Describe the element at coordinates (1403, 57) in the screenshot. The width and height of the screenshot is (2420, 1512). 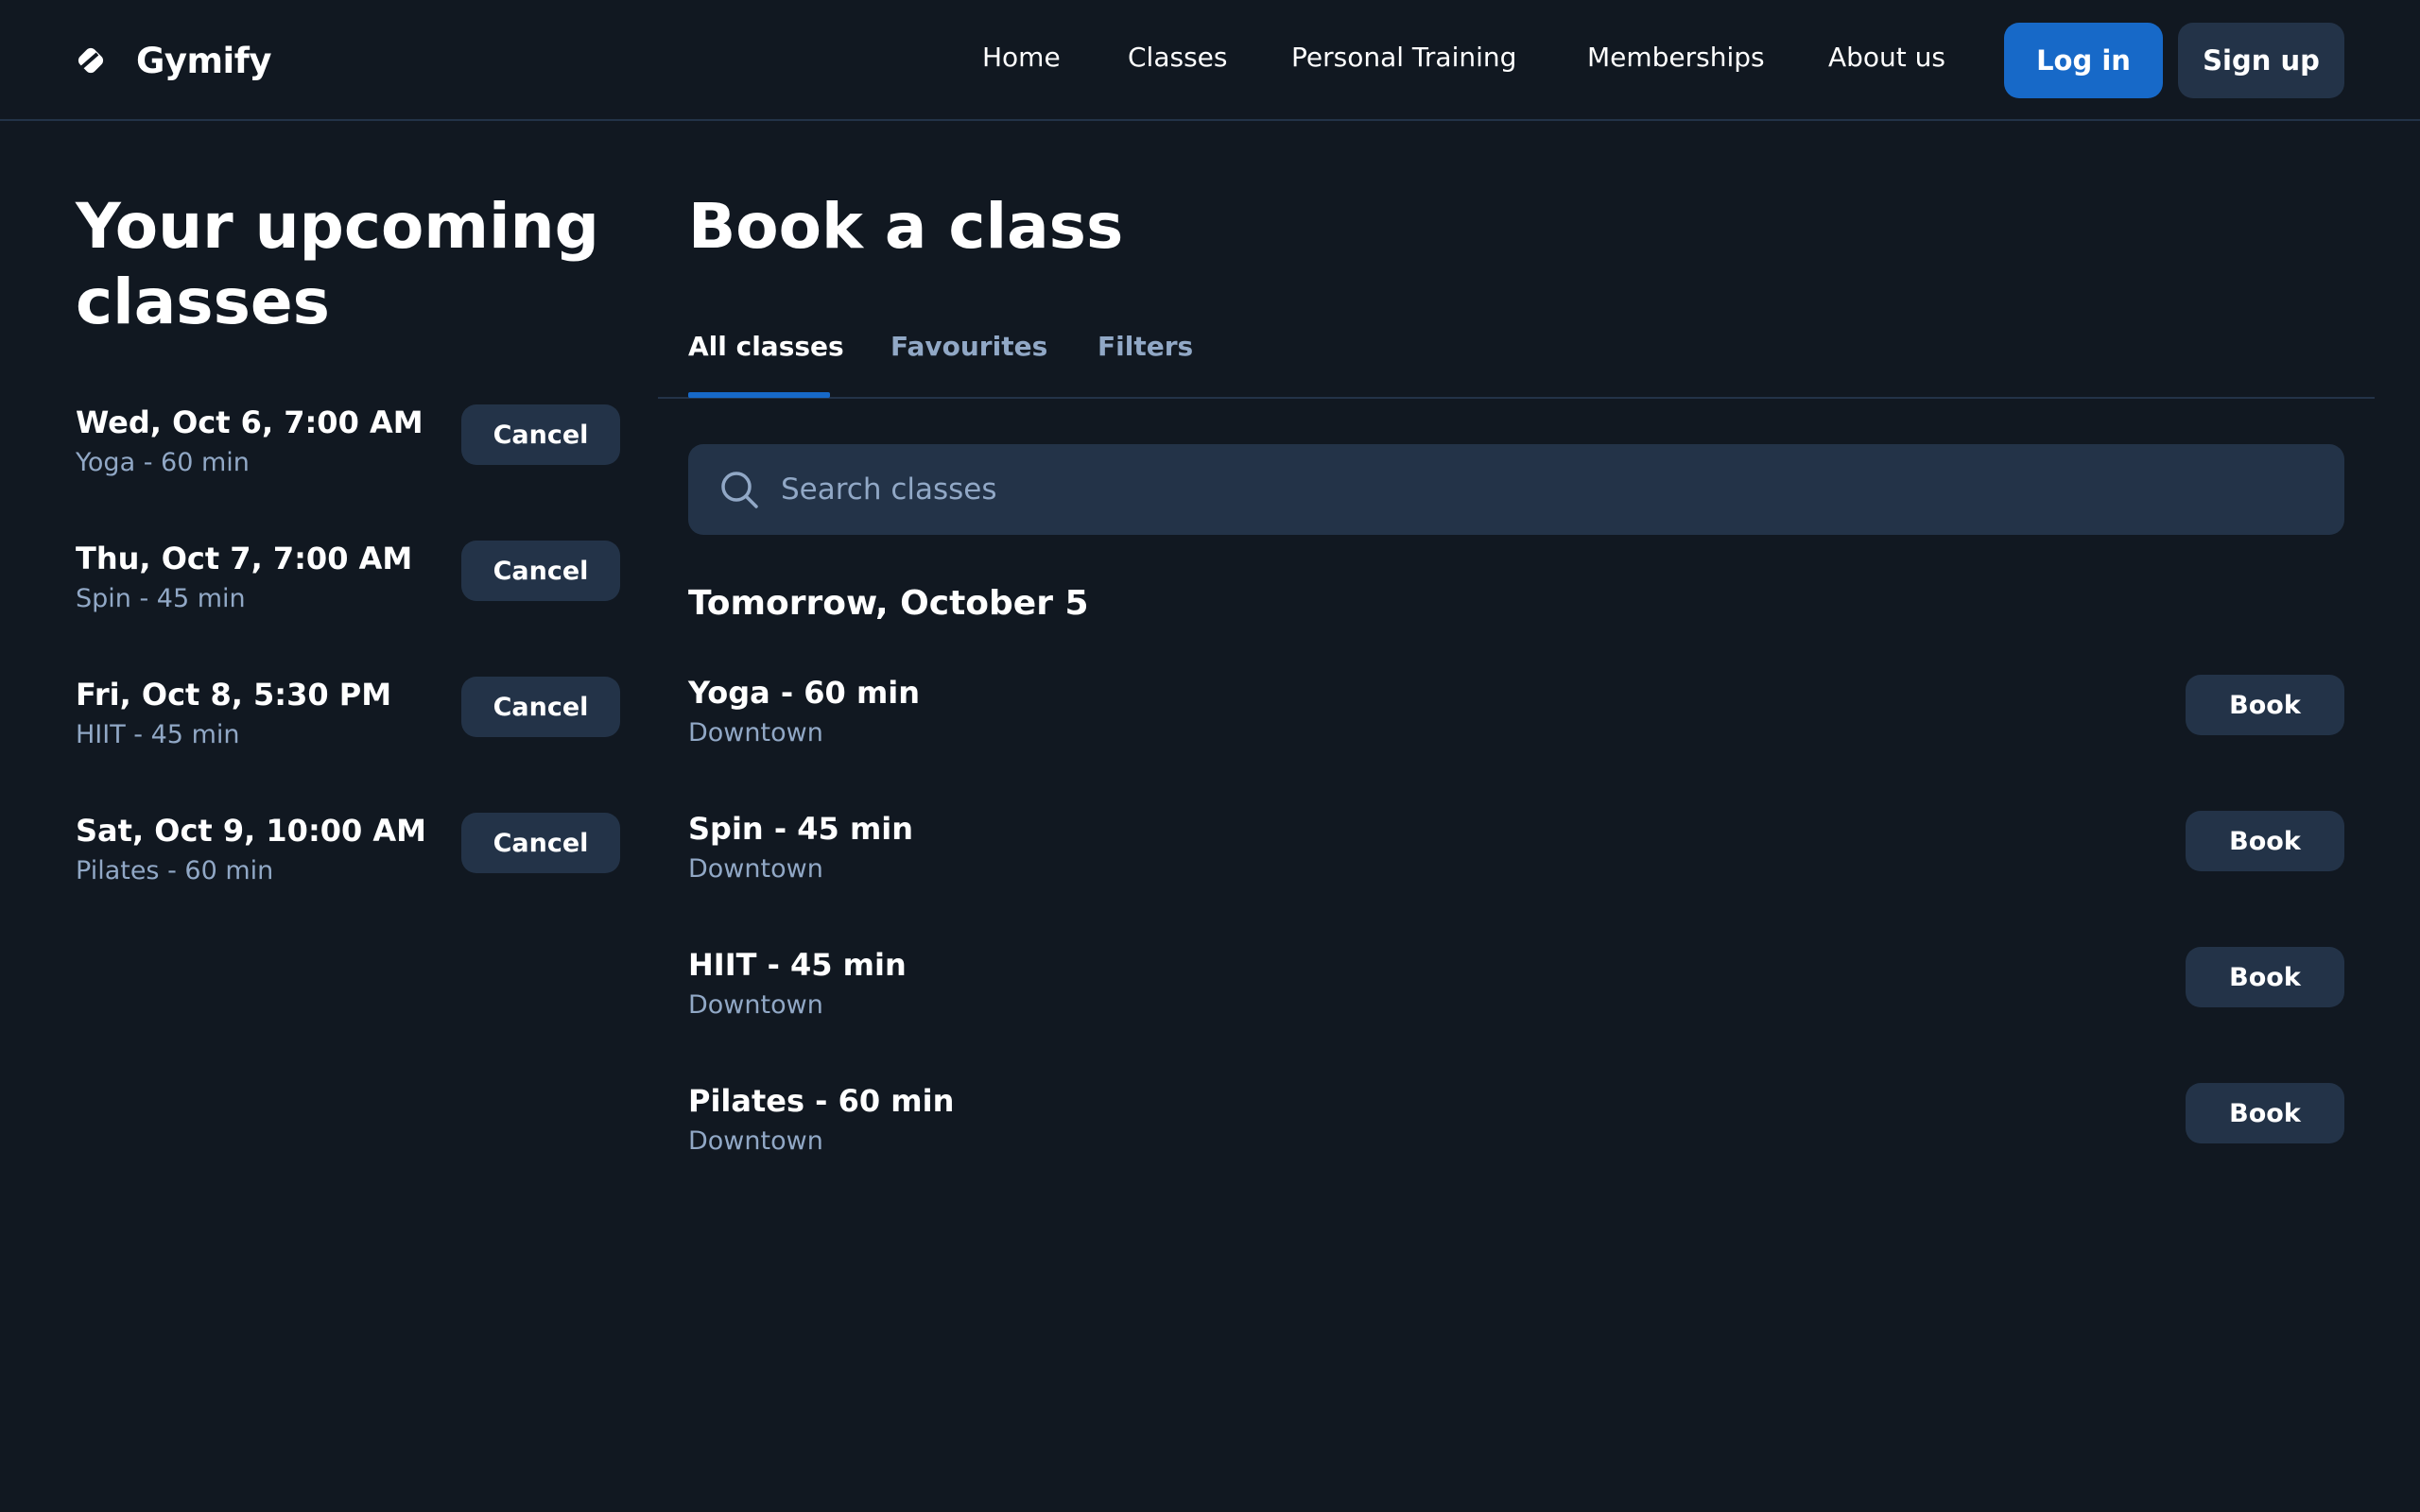
I see `nav-link-personal-training: Personal Training` at that location.